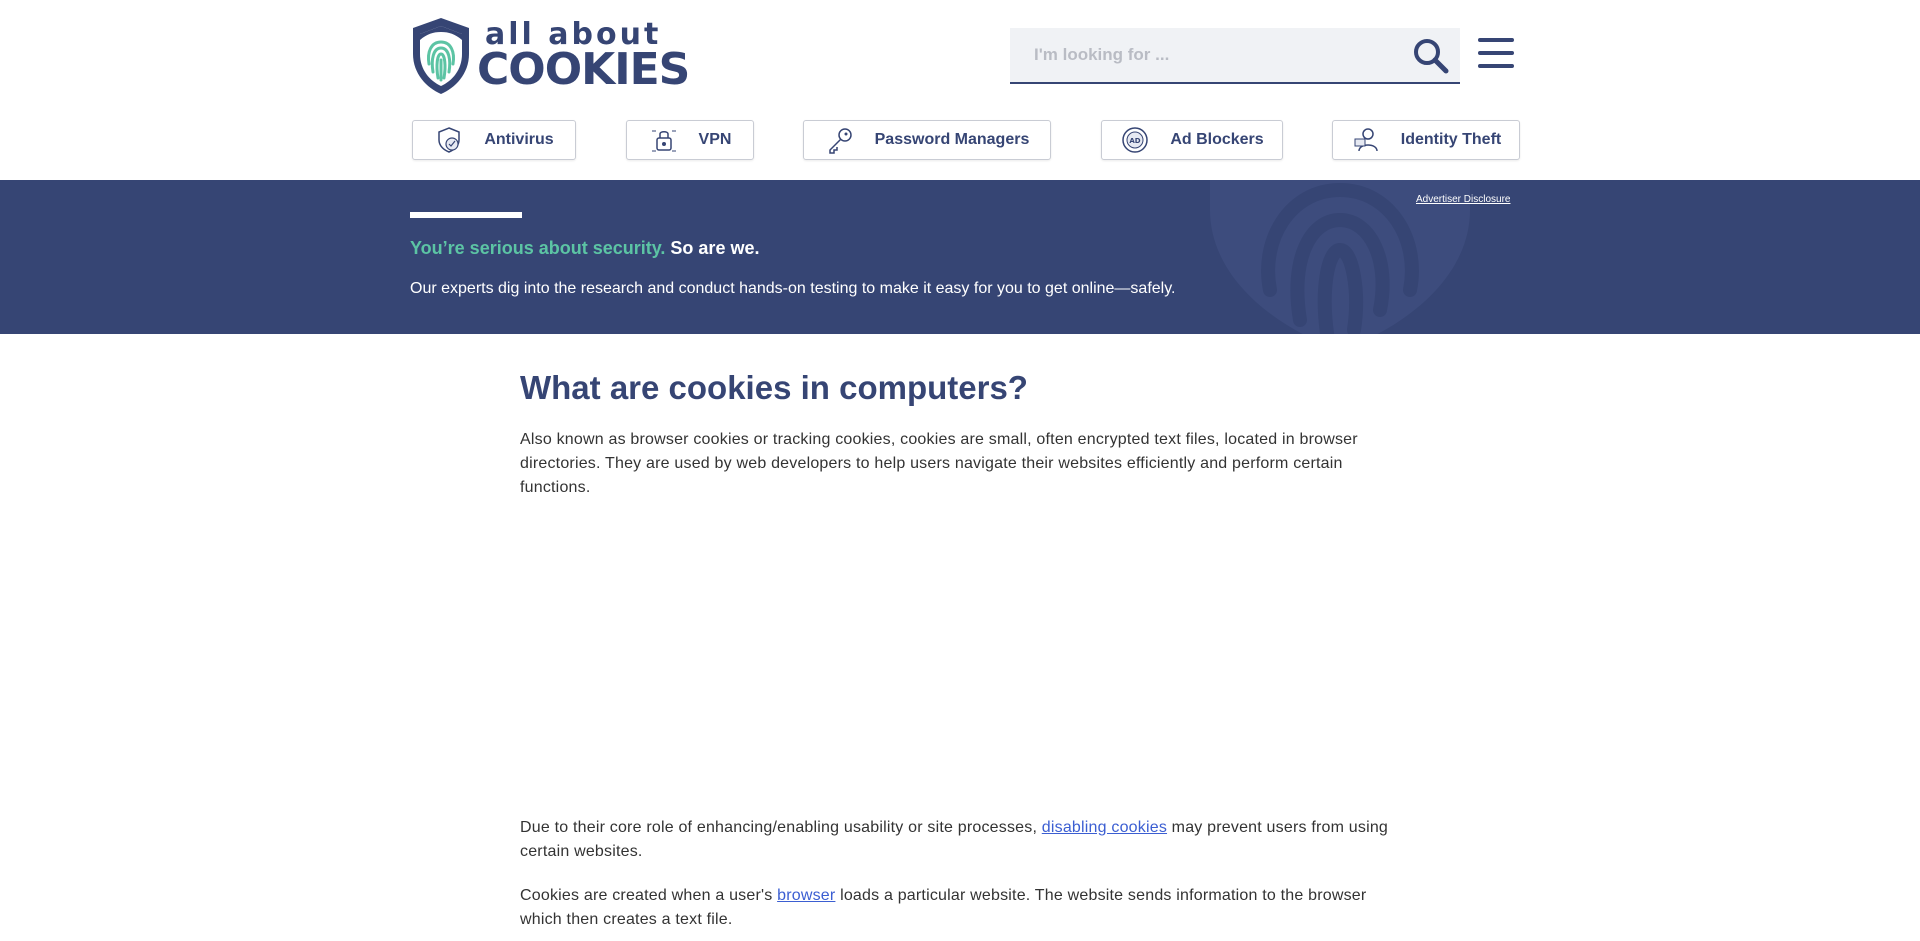 The image size is (1920, 941). I want to click on ad-blocker-icon: AD, so click(1135, 140).